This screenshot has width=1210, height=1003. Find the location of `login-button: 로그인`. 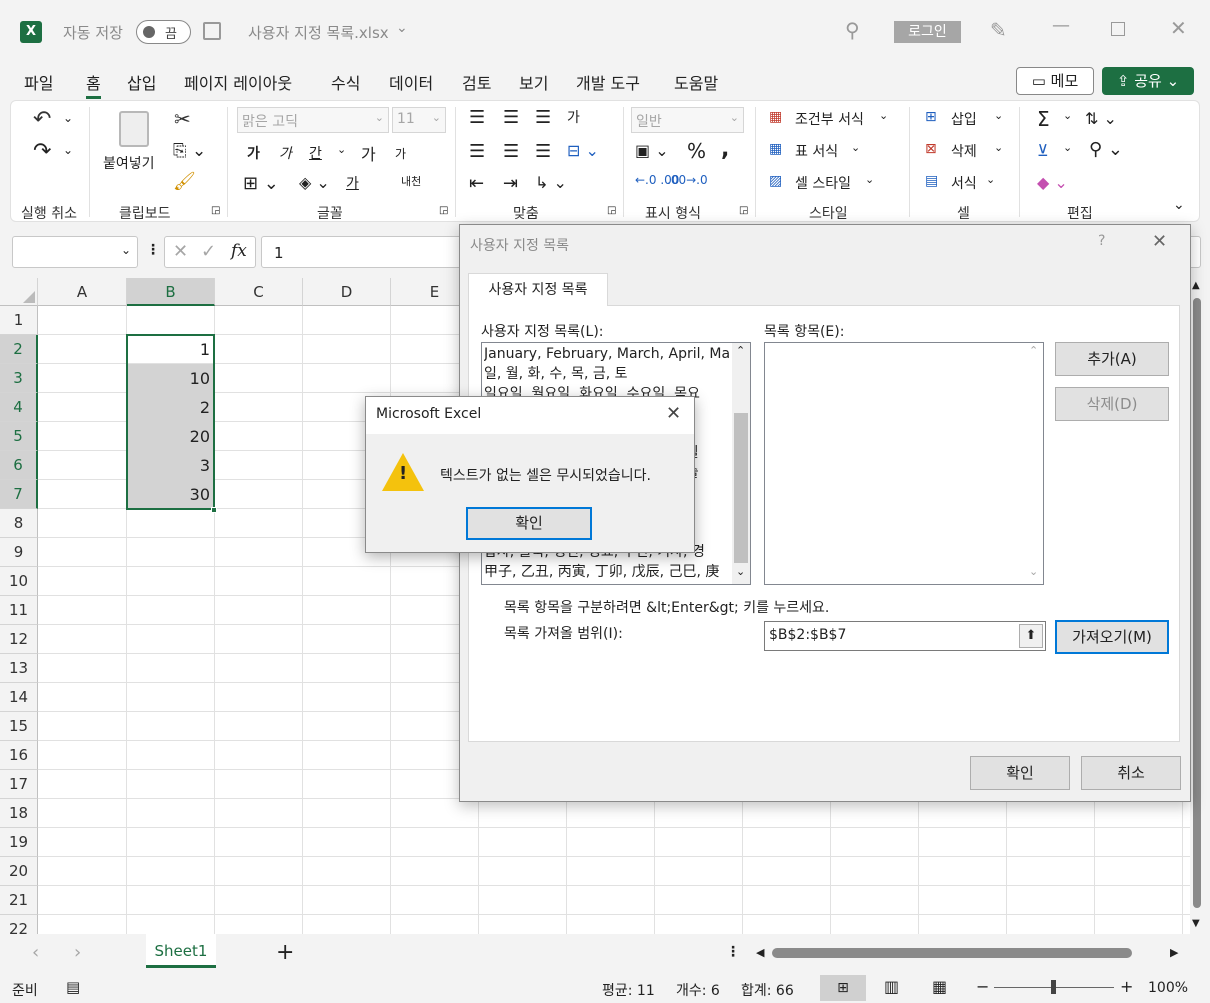

login-button: 로그인 is located at coordinates (927, 32).